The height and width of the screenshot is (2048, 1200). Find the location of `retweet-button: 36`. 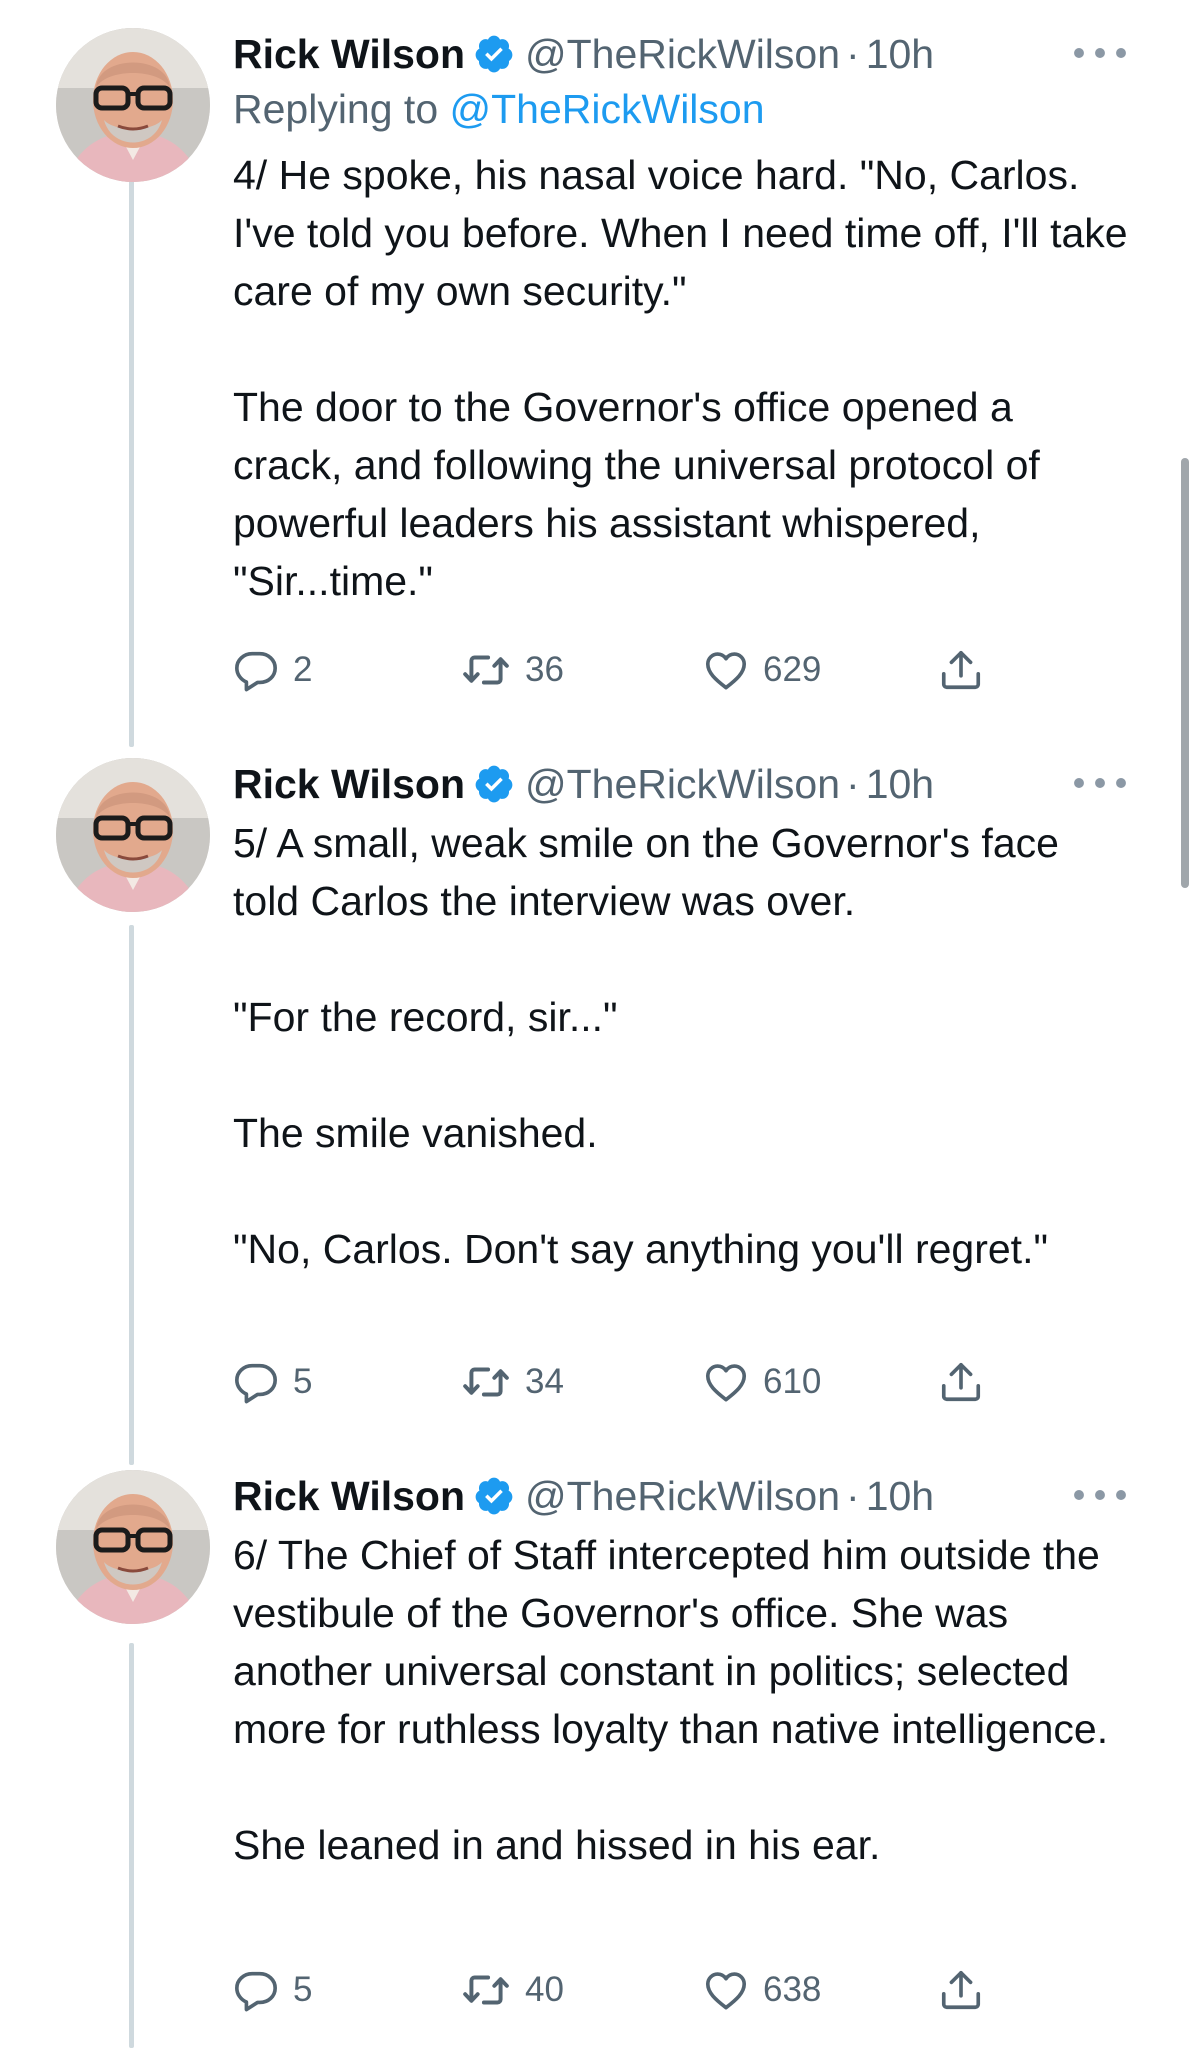

retweet-button: 36 is located at coordinates (512, 670).